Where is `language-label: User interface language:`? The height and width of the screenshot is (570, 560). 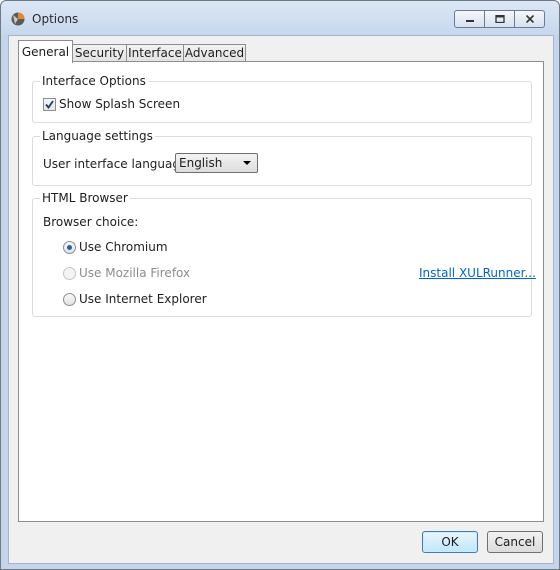 language-label: User interface language: is located at coordinates (117, 164).